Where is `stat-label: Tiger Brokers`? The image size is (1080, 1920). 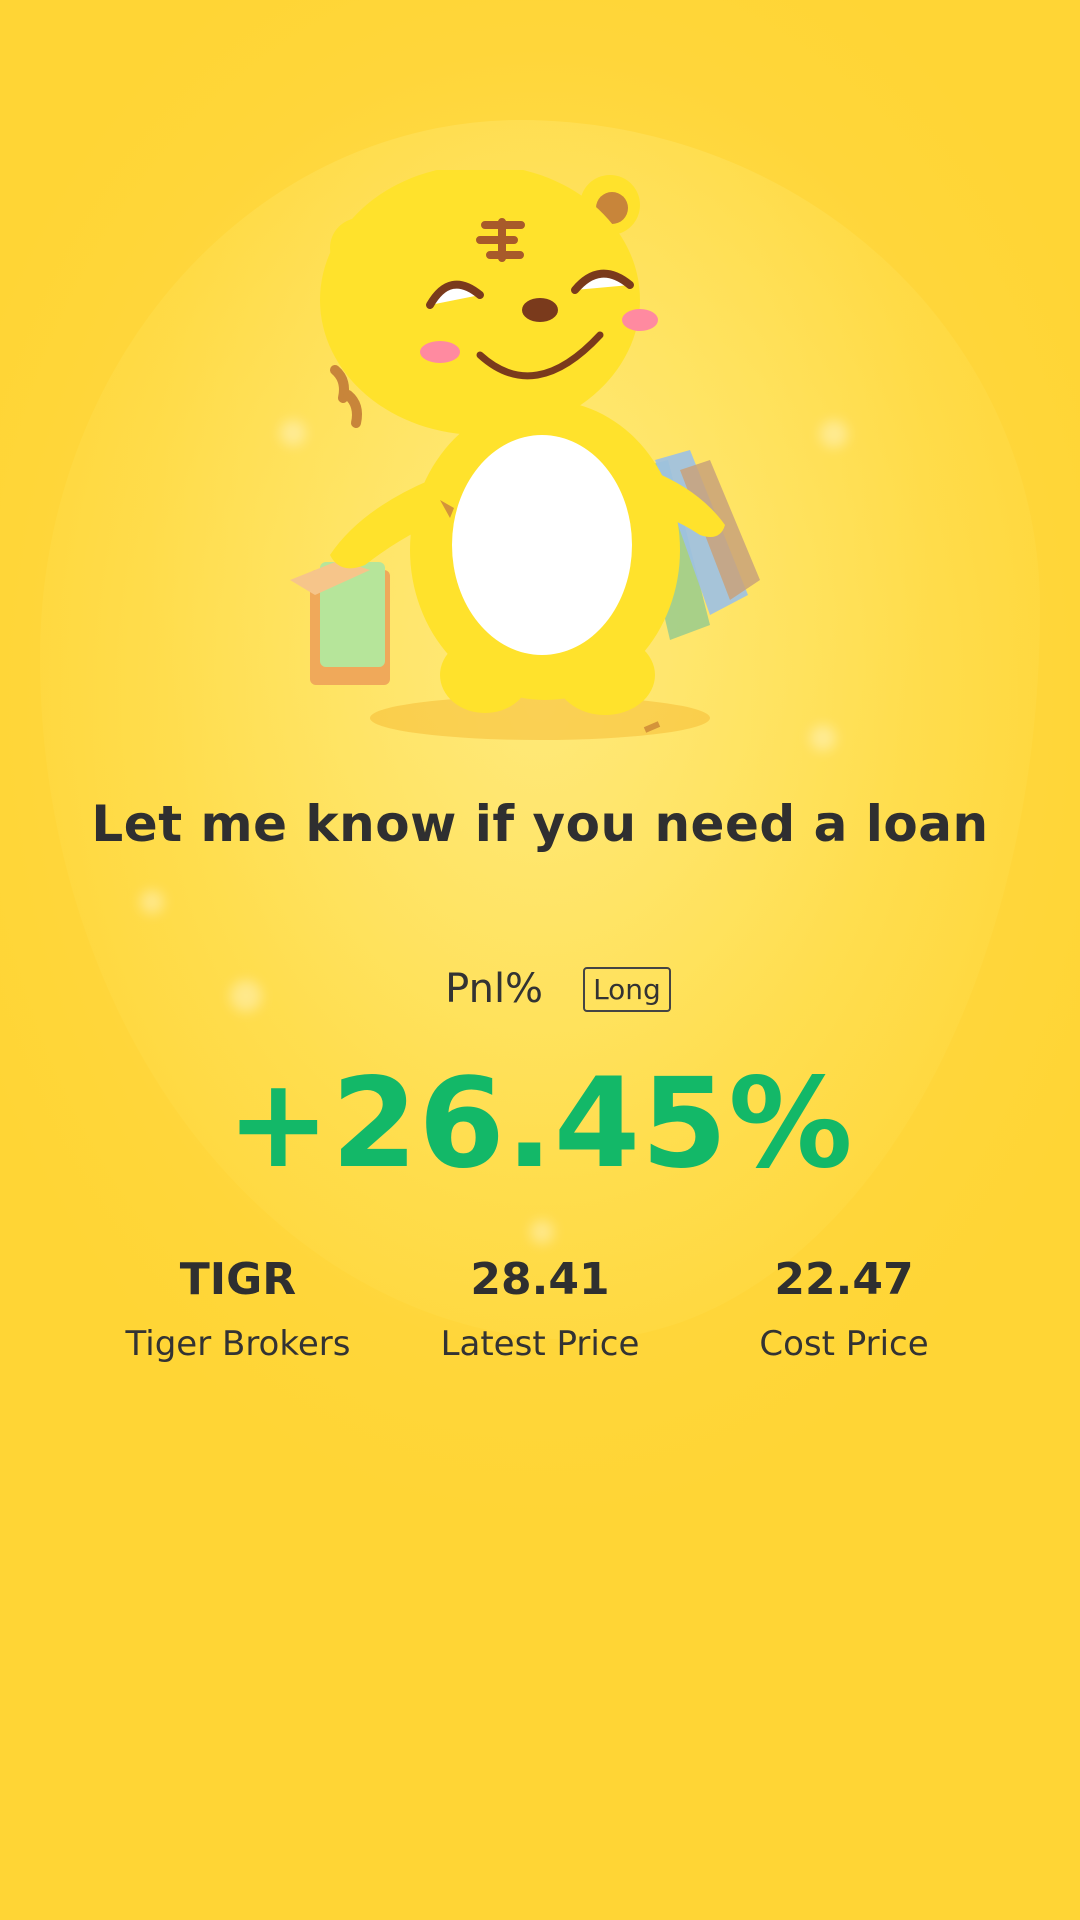
stat-label: Tiger Brokers is located at coordinates (238, 1344).